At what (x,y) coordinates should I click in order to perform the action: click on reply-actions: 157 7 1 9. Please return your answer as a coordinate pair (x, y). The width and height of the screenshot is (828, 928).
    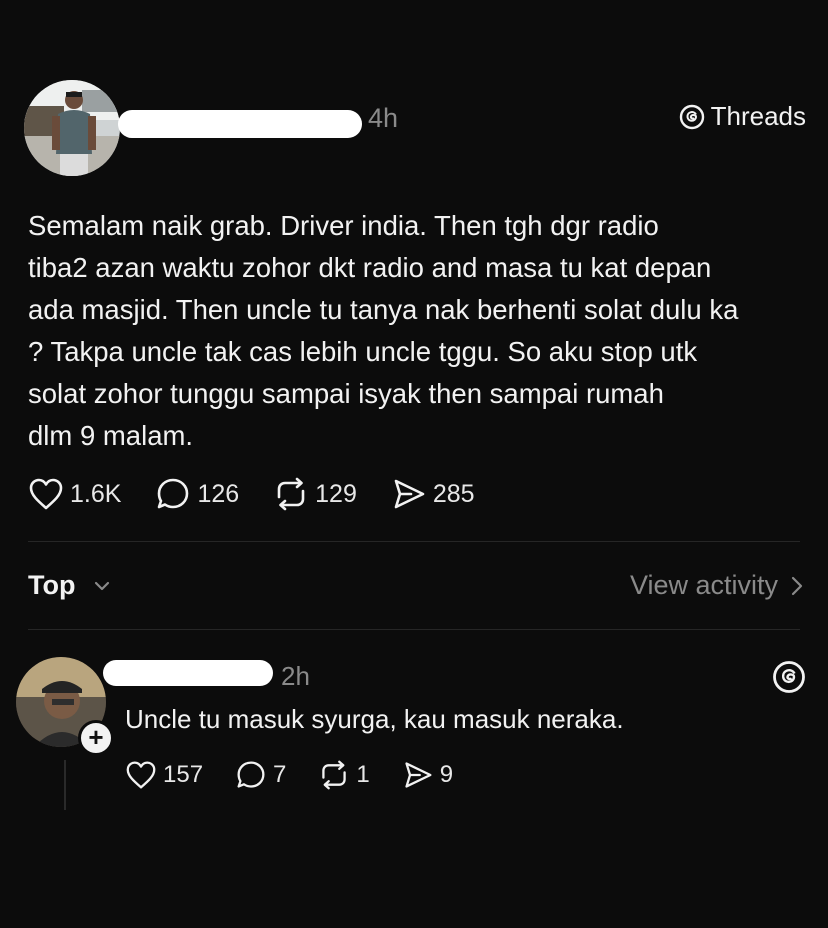
    Looking at the image, I should click on (305, 775).